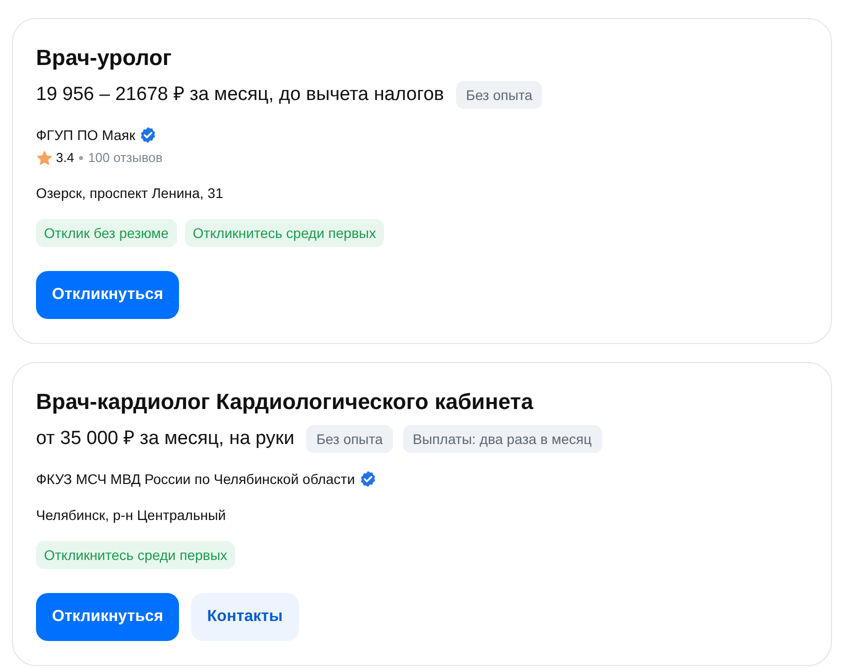  I want to click on contacts-button: Контакты, so click(245, 617).